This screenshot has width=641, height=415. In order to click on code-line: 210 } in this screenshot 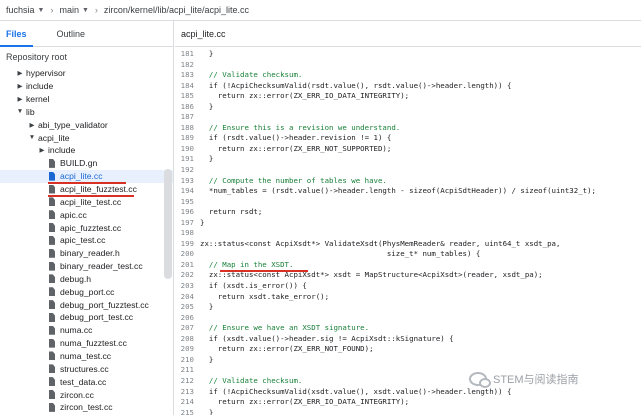, I will do `click(408, 360)`.